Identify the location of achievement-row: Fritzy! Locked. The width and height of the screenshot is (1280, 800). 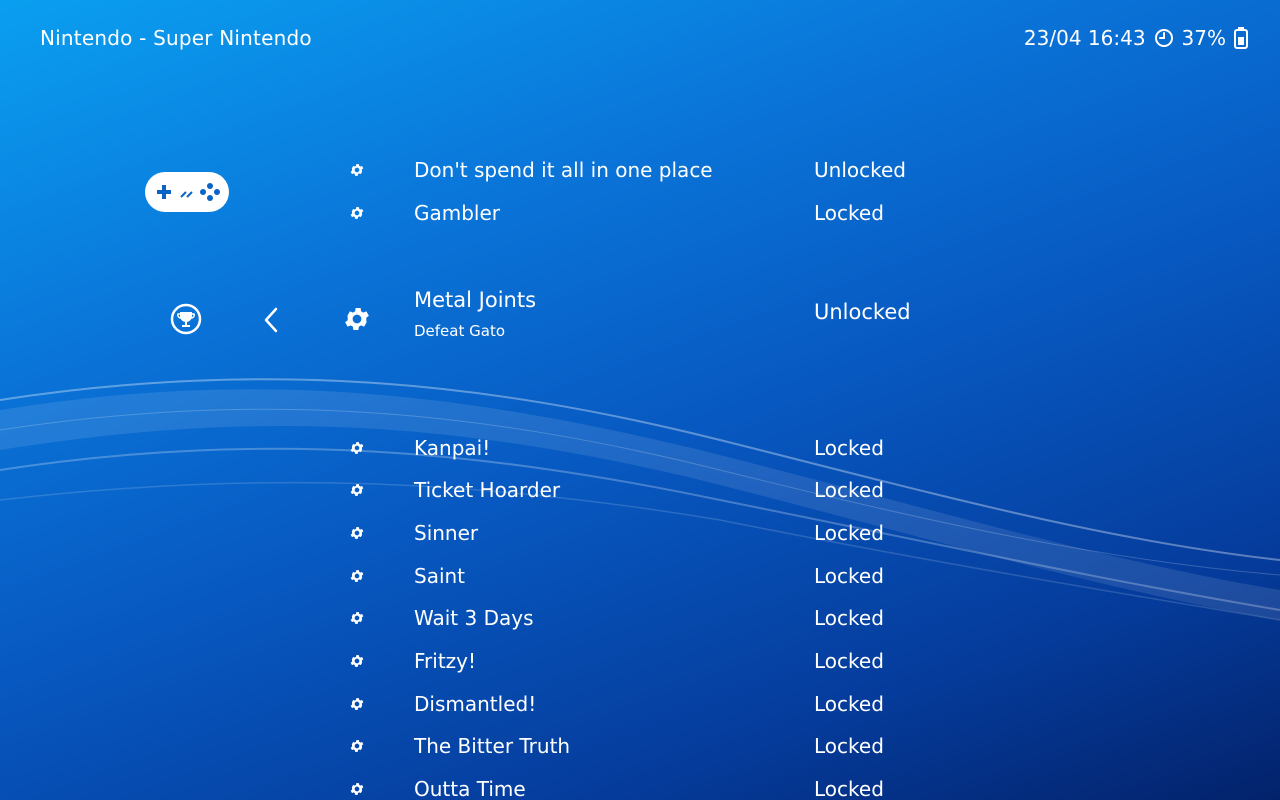
(640, 661).